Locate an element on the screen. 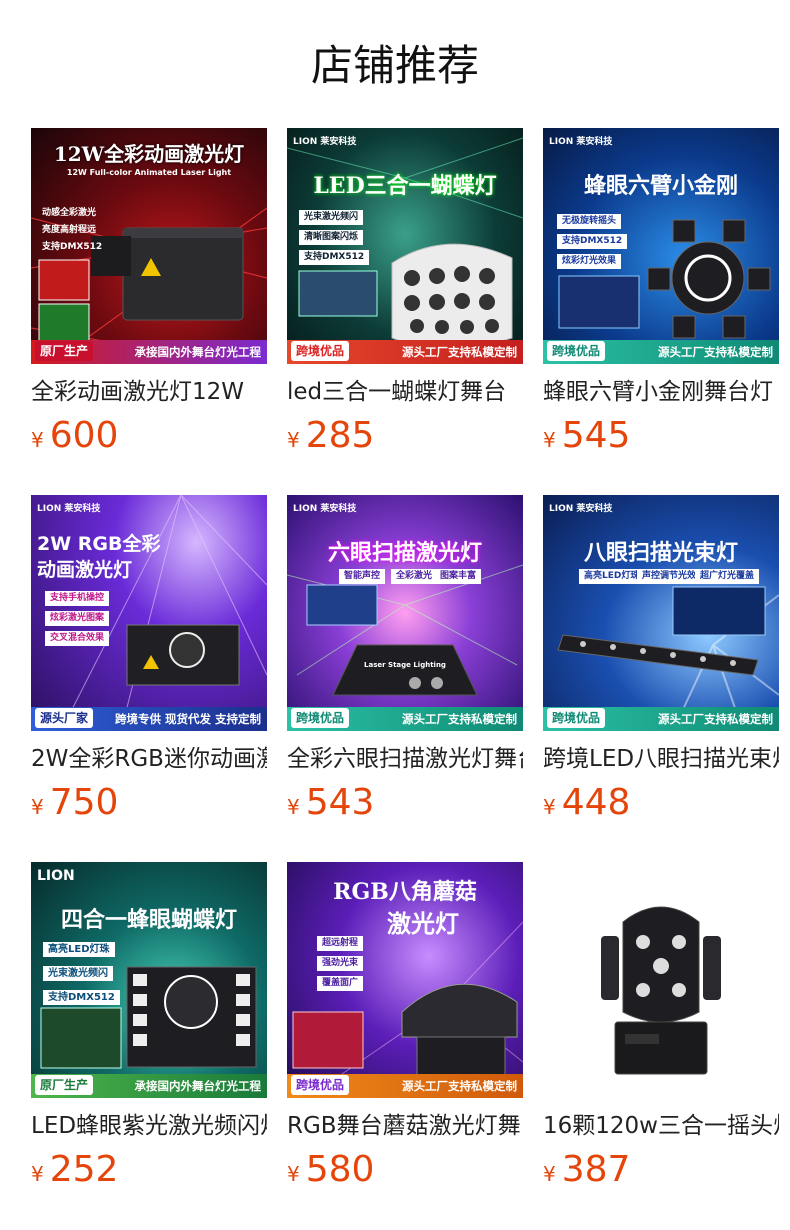 The image size is (790, 1230). price-value: 252 is located at coordinates (84, 1169).